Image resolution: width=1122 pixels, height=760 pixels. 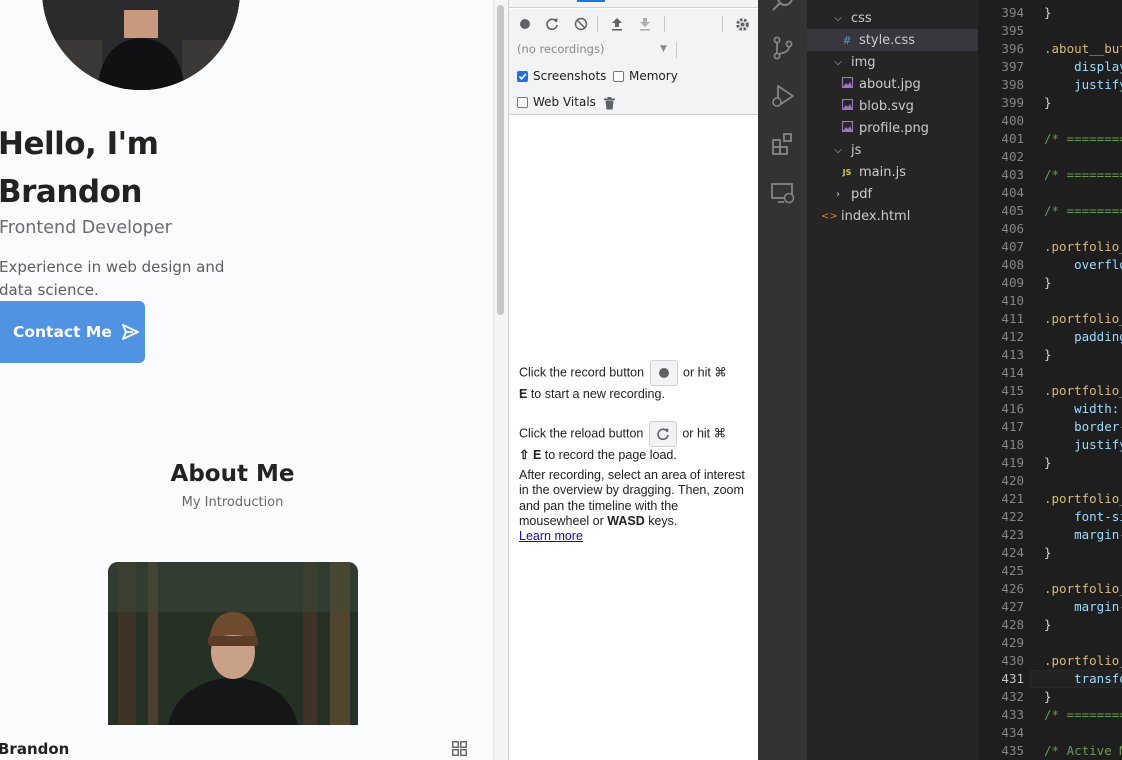 What do you see at coordinates (653, 76) in the screenshot?
I see `memory-label: Memory` at bounding box center [653, 76].